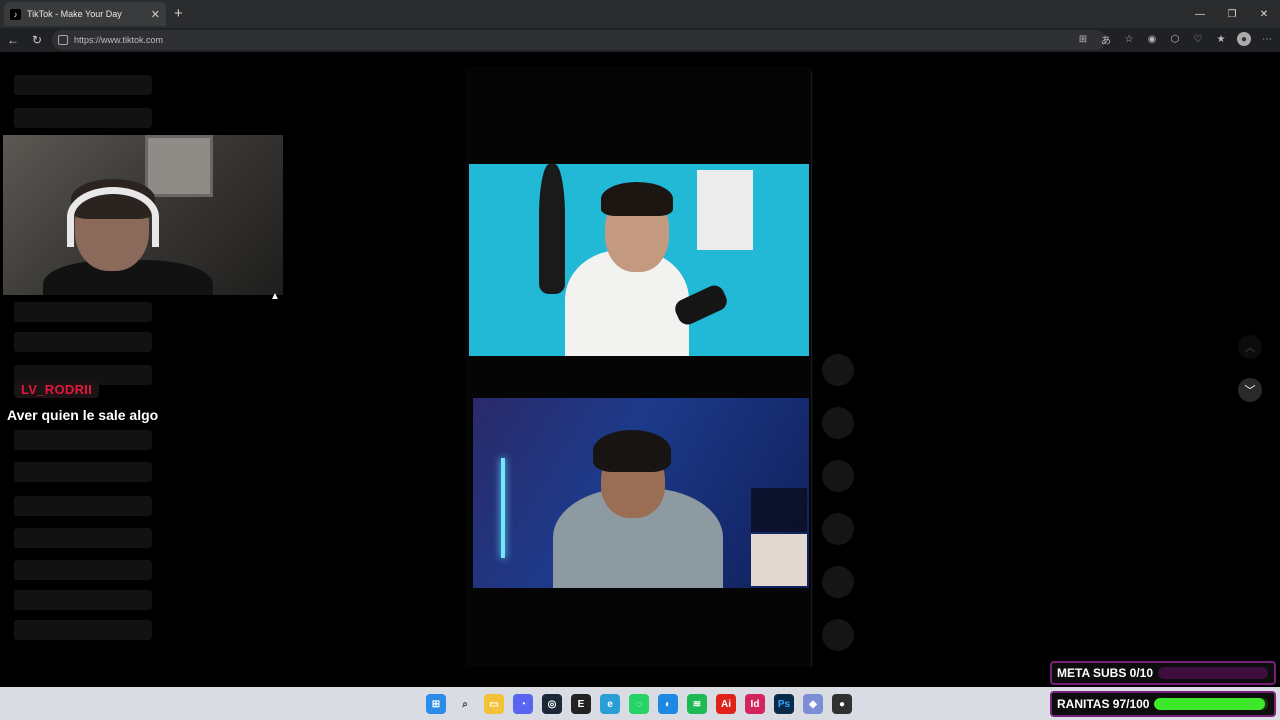 The width and height of the screenshot is (1280, 720). What do you see at coordinates (811, 369) in the screenshot?
I see `feed-divider` at bounding box center [811, 369].